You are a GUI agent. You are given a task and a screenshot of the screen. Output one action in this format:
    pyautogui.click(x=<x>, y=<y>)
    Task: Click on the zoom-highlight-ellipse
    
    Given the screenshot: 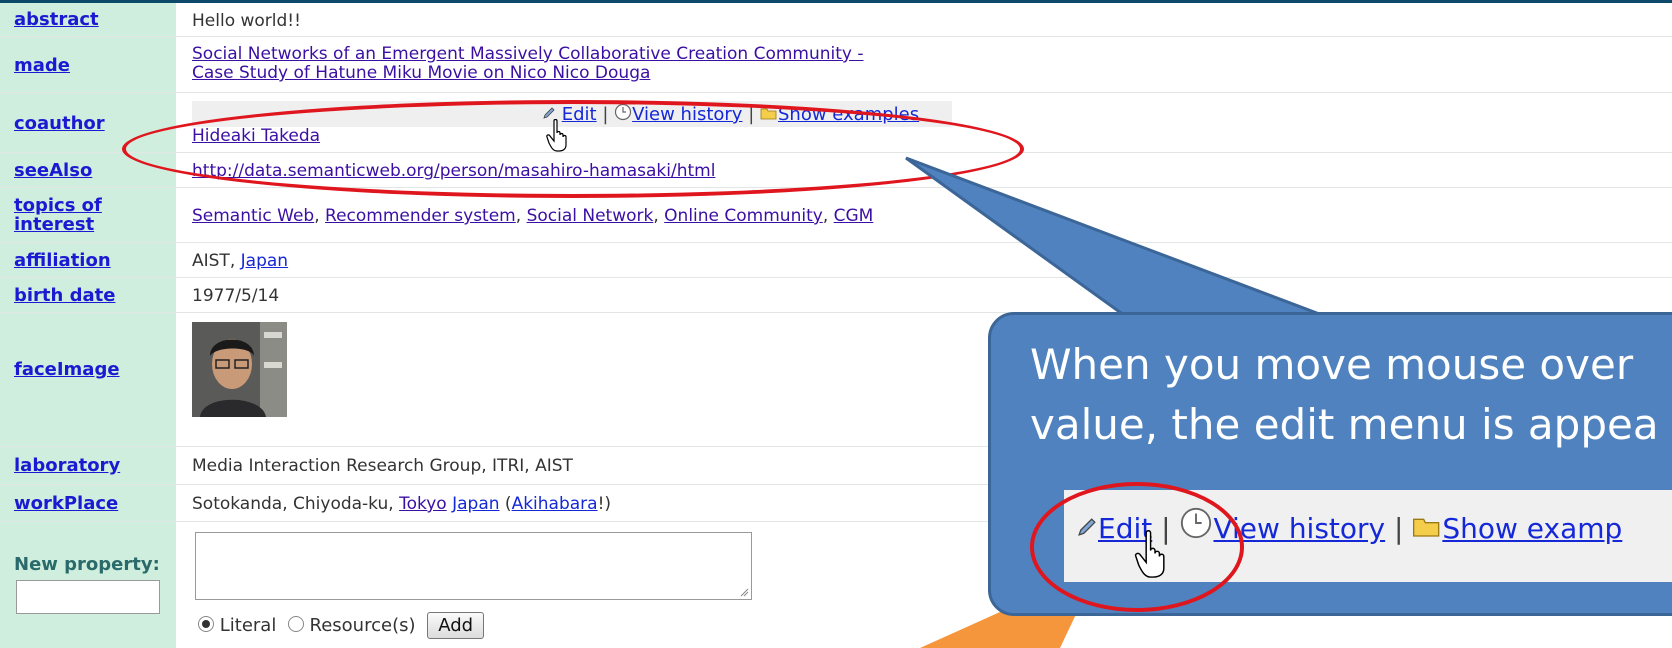 What is the action you would take?
    pyautogui.click(x=1137, y=547)
    